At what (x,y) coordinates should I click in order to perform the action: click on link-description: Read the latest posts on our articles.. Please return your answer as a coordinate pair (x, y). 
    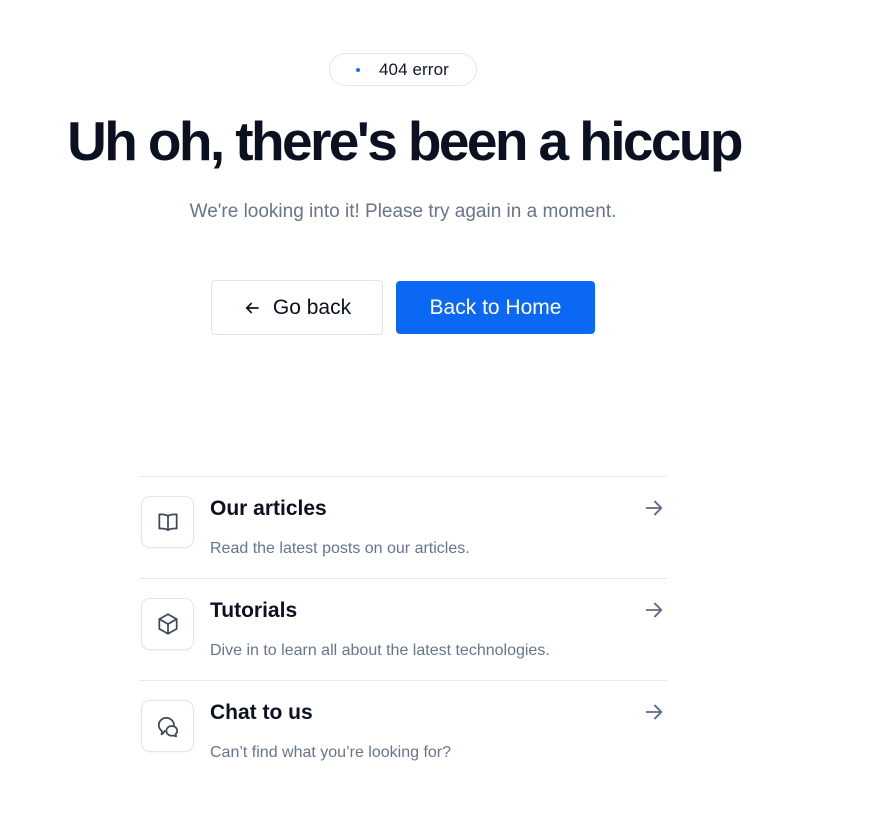
    Looking at the image, I should click on (340, 548).